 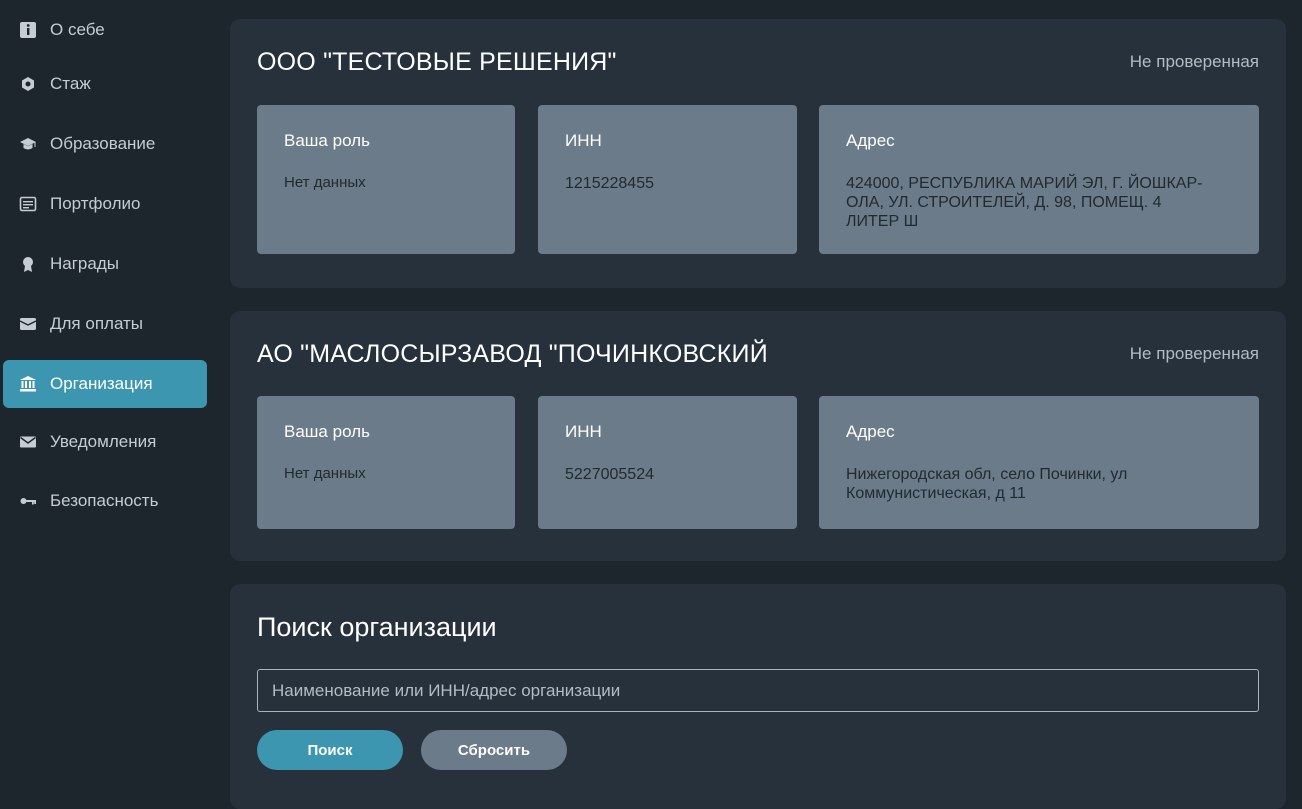 I want to click on envelope-icon, so click(x=28, y=442).